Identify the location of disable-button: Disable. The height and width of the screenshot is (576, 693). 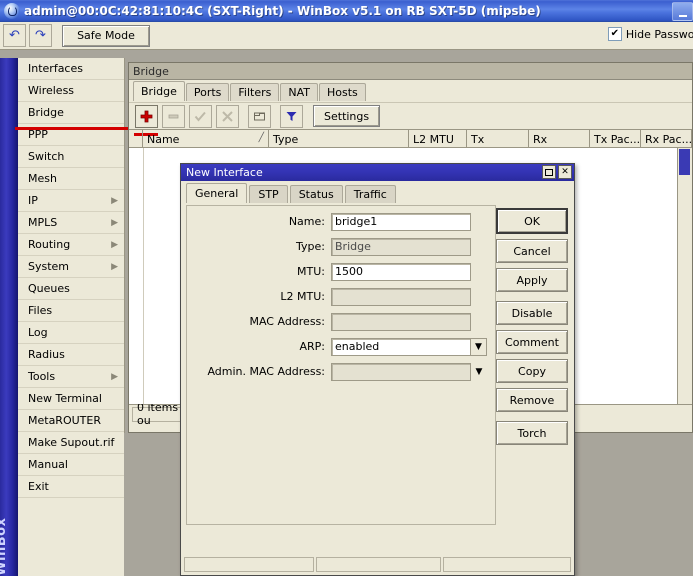
(532, 313).